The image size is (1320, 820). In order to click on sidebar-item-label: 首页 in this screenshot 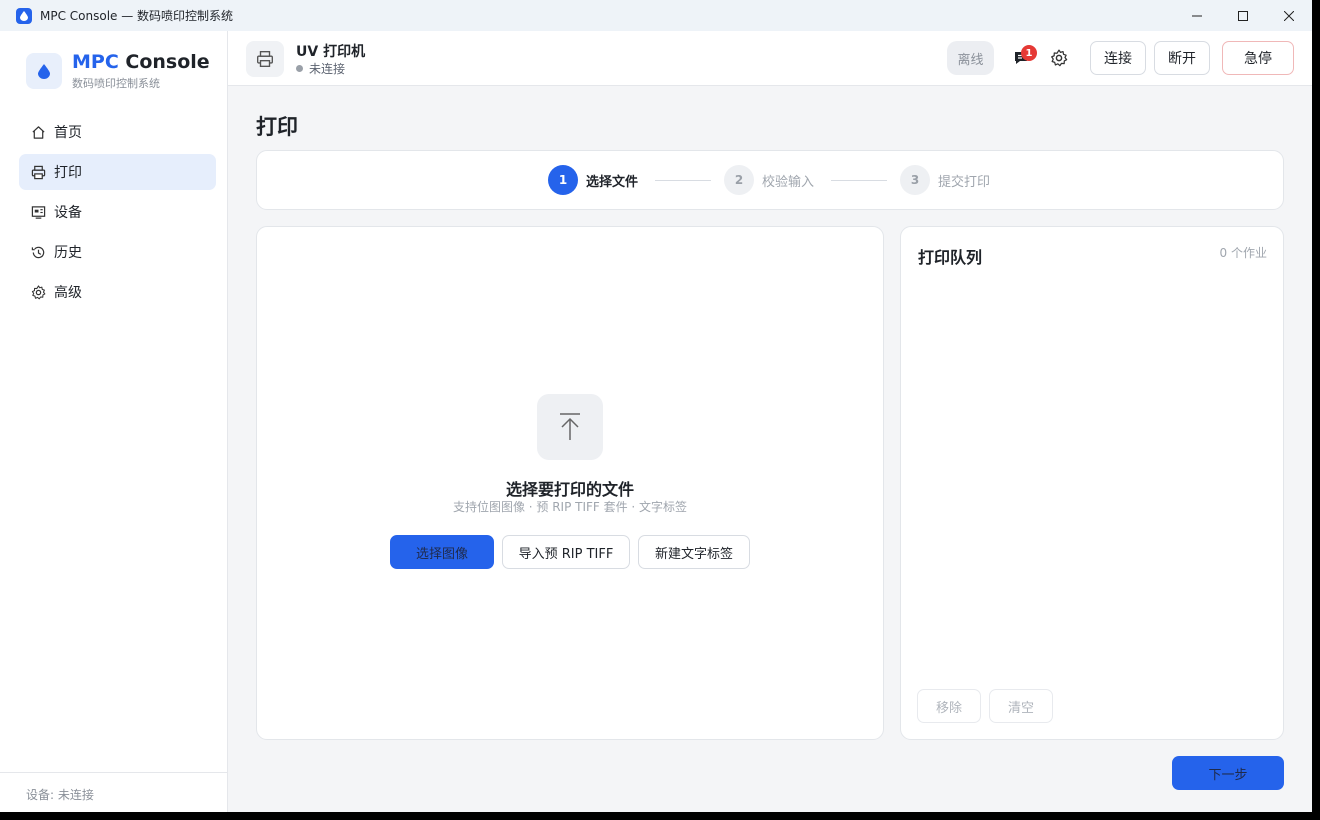, I will do `click(68, 133)`.